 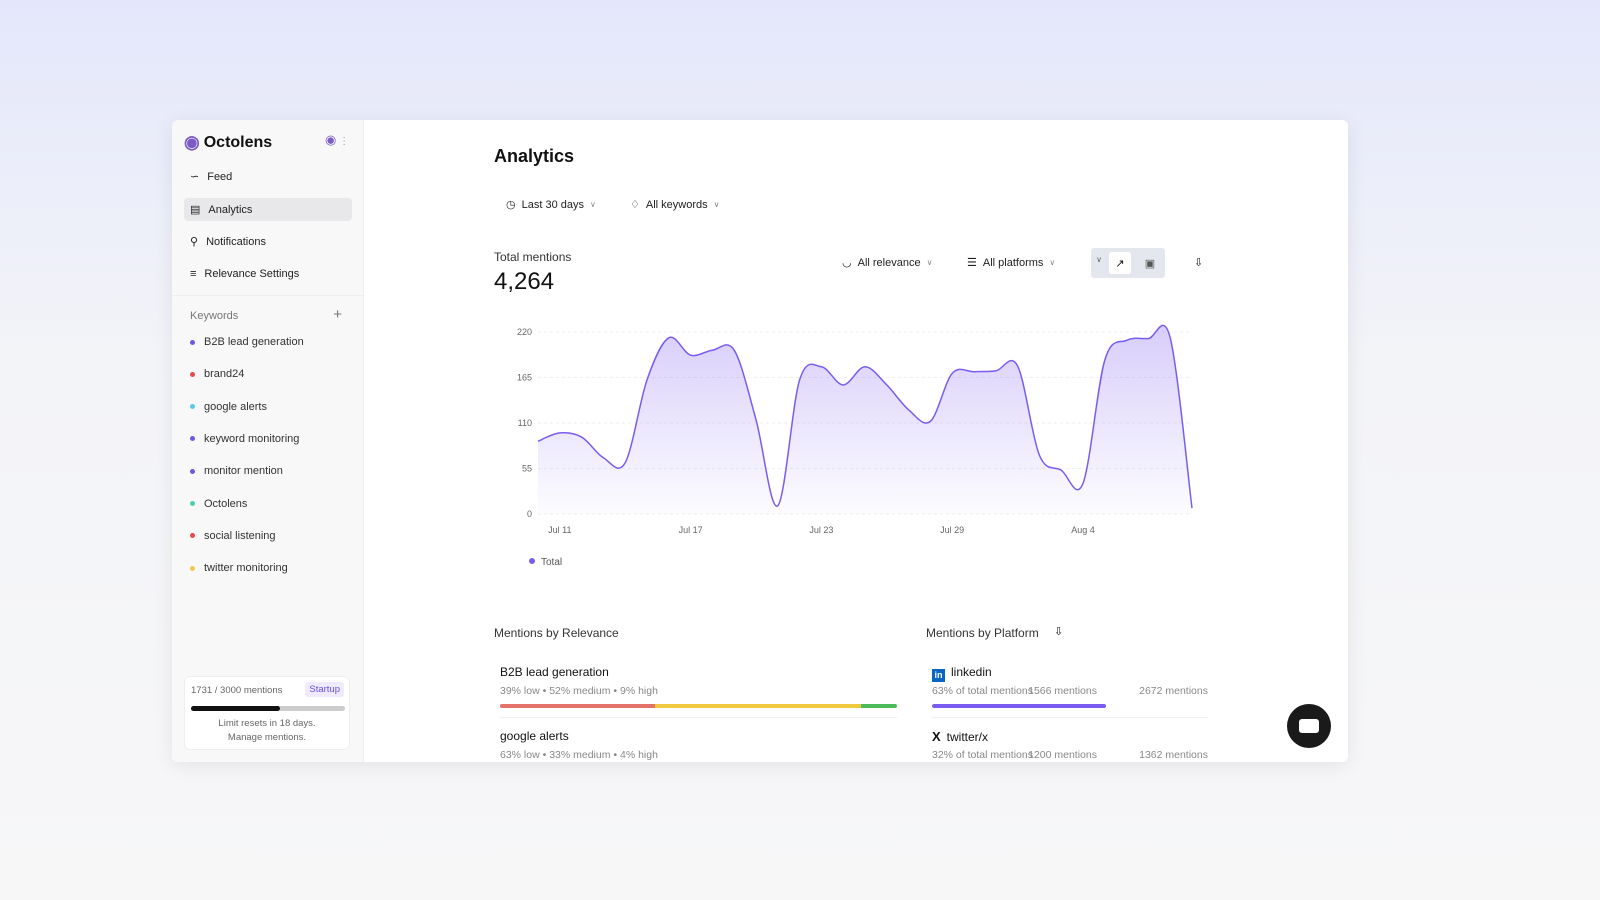 I want to click on x-tick-label: Jul 11, so click(x=559, y=530).